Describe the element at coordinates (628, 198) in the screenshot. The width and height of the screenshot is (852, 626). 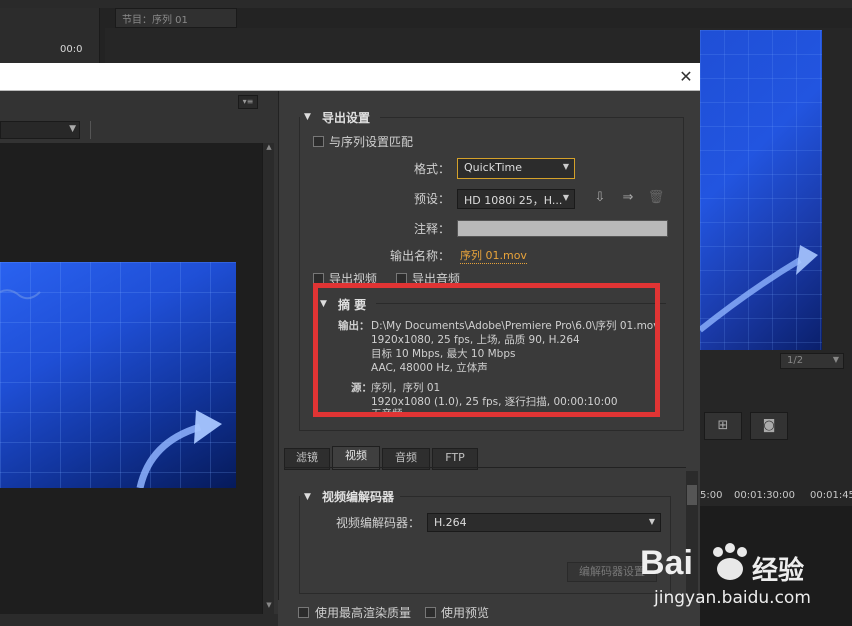
I see `import-preset-icon: ⇒` at that location.